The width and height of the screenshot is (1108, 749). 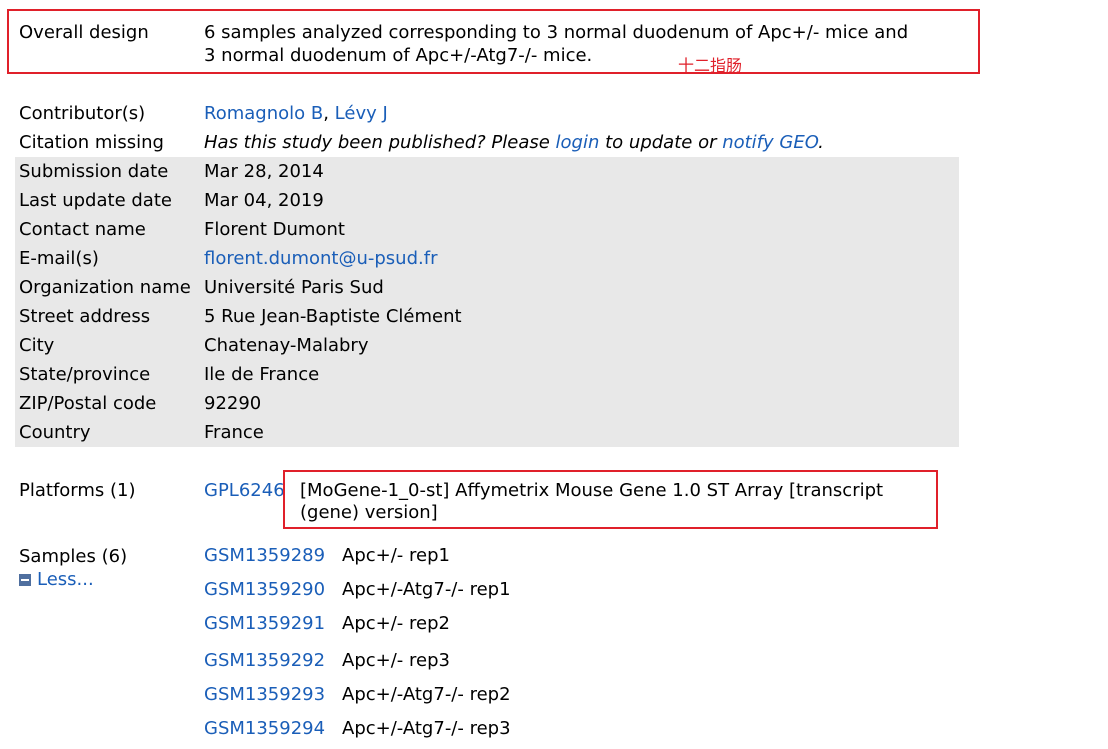 I want to click on citation-text-after: ., so click(x=821, y=142).